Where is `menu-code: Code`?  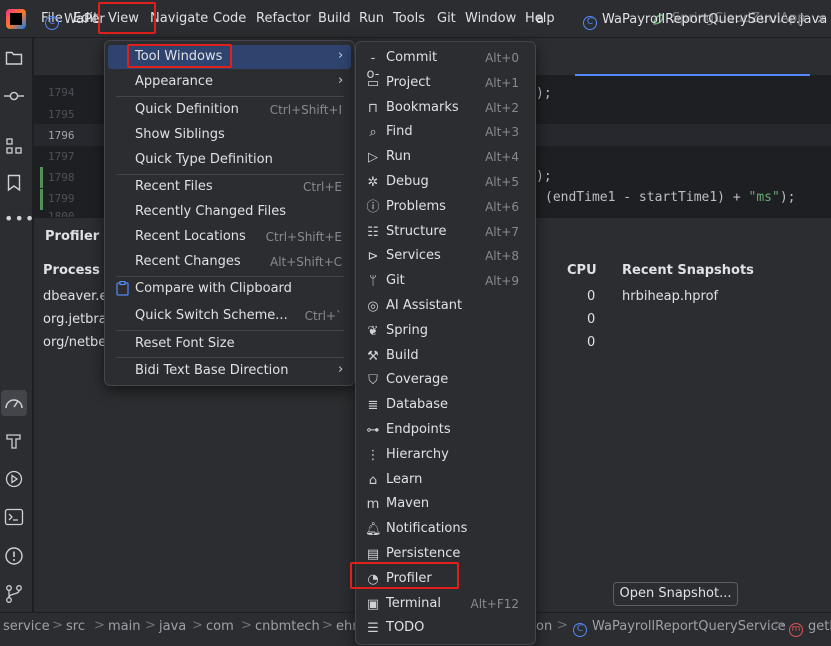
menu-code: Code is located at coordinates (229, 18).